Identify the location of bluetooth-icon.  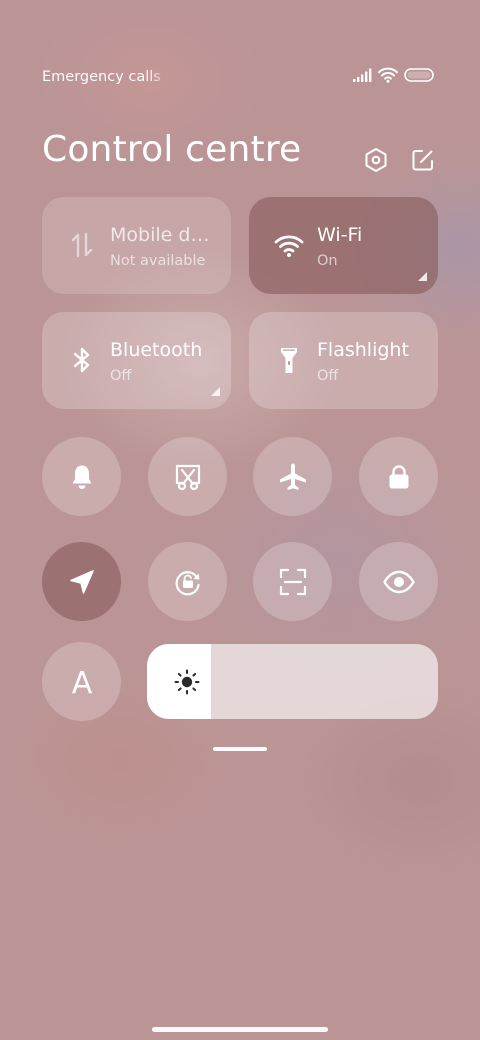
(81, 360).